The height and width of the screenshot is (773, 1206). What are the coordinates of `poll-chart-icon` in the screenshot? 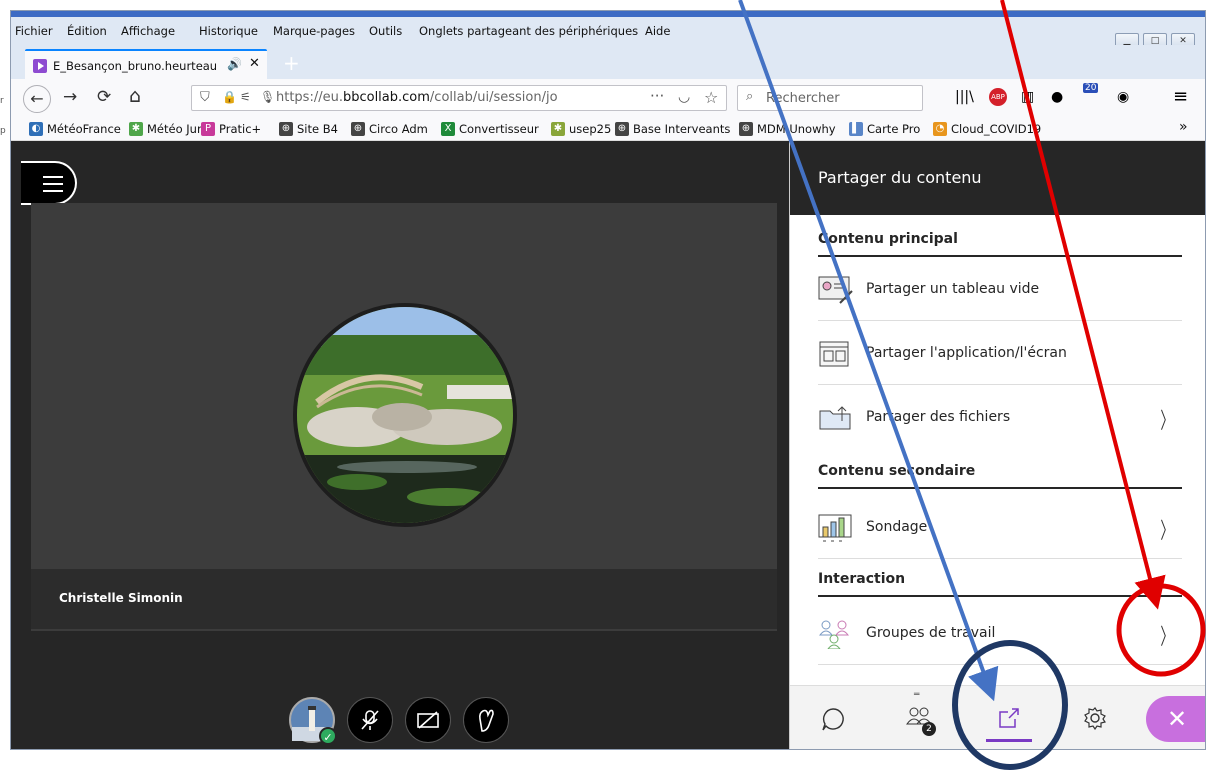 It's located at (835, 528).